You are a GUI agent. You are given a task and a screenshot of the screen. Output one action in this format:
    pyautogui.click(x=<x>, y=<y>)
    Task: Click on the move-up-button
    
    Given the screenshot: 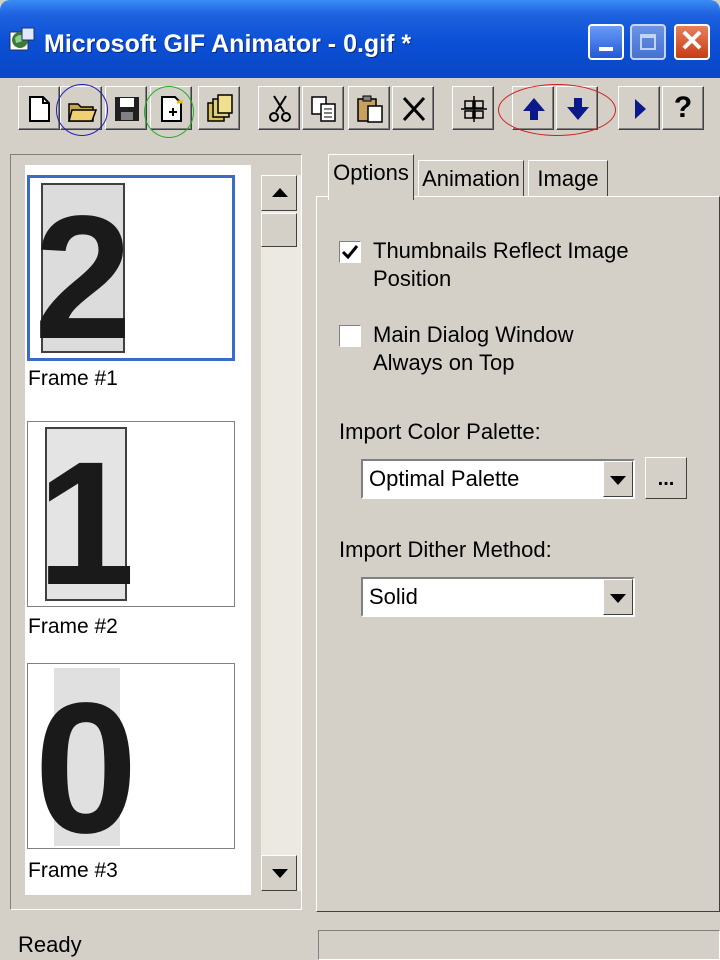 What is the action you would take?
    pyautogui.click(x=533, y=108)
    